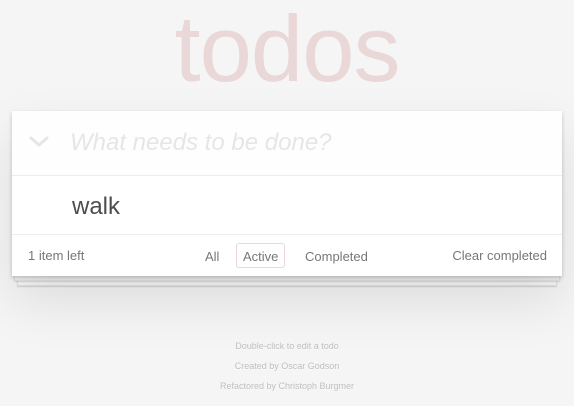  I want to click on todo-count: 1 item left, so click(56, 255).